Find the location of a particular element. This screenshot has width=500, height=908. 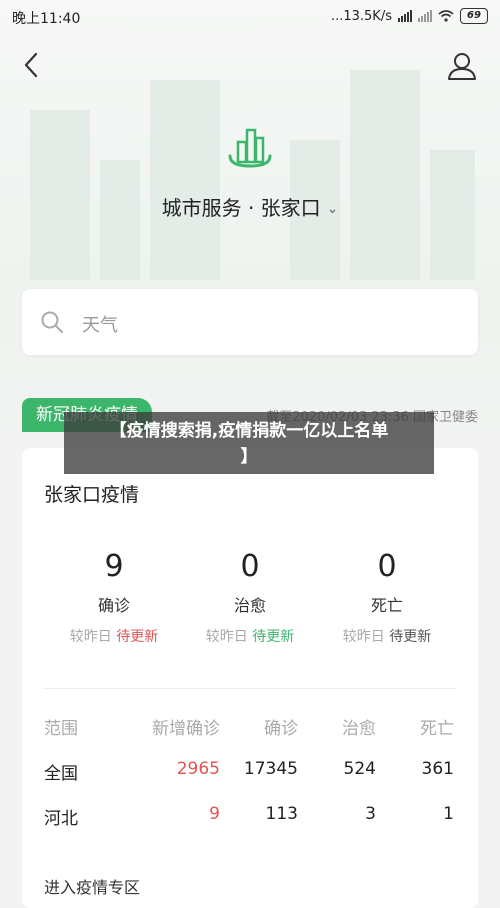

search-bar: 天气 is located at coordinates (250, 322).